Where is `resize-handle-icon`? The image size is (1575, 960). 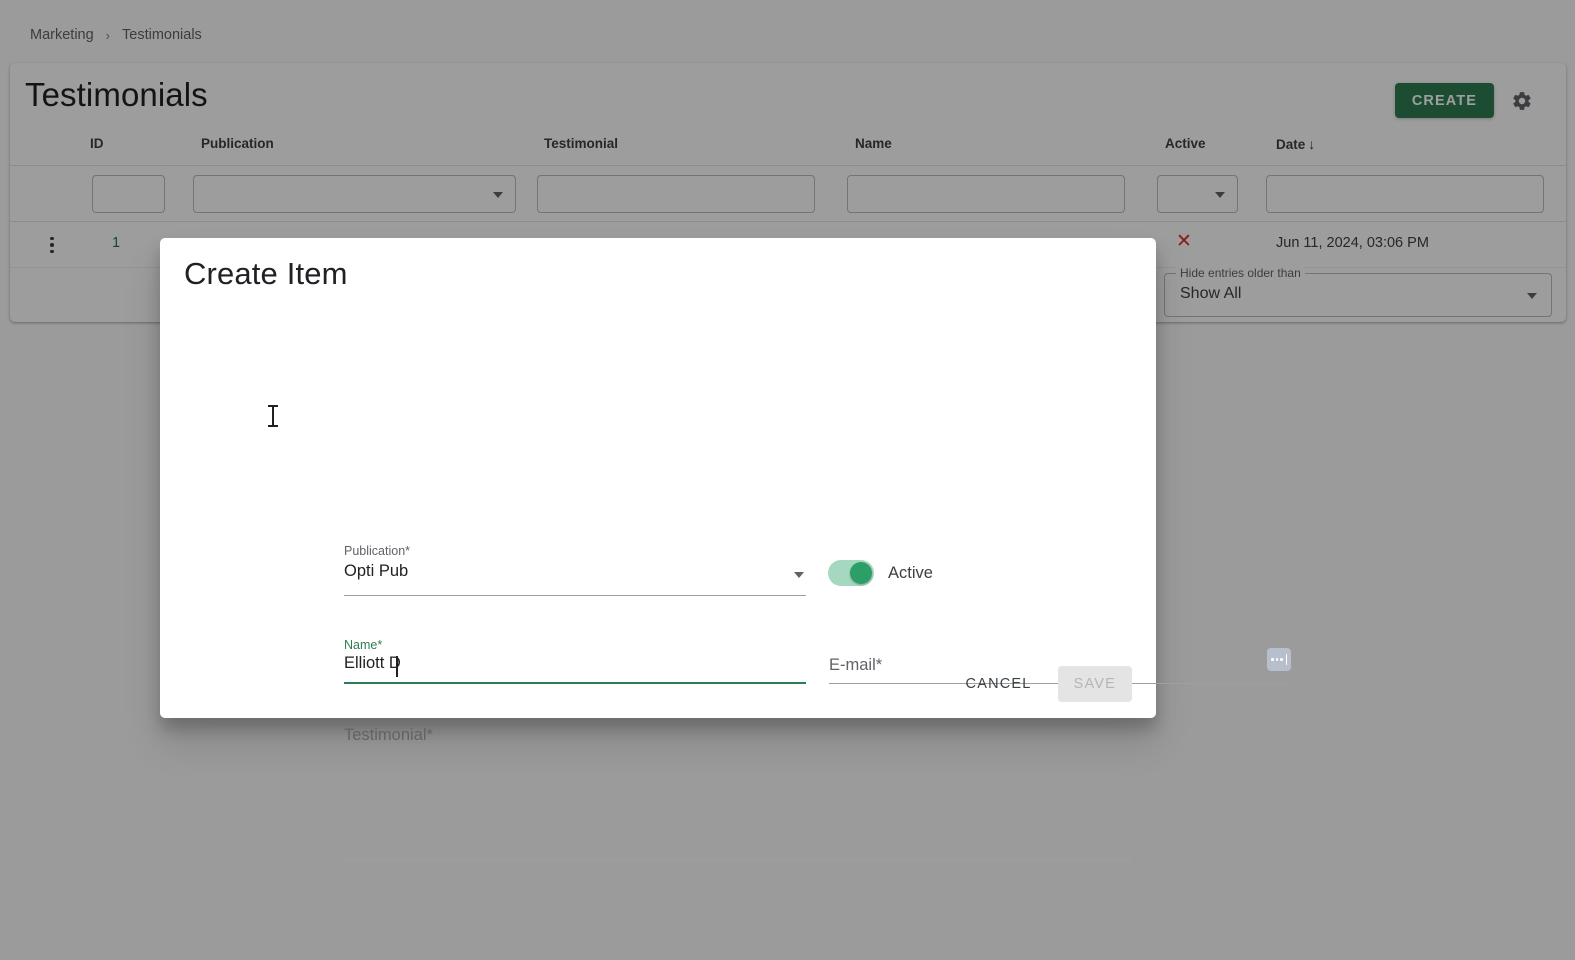
resize-handle-icon is located at coordinates (1124, 853).